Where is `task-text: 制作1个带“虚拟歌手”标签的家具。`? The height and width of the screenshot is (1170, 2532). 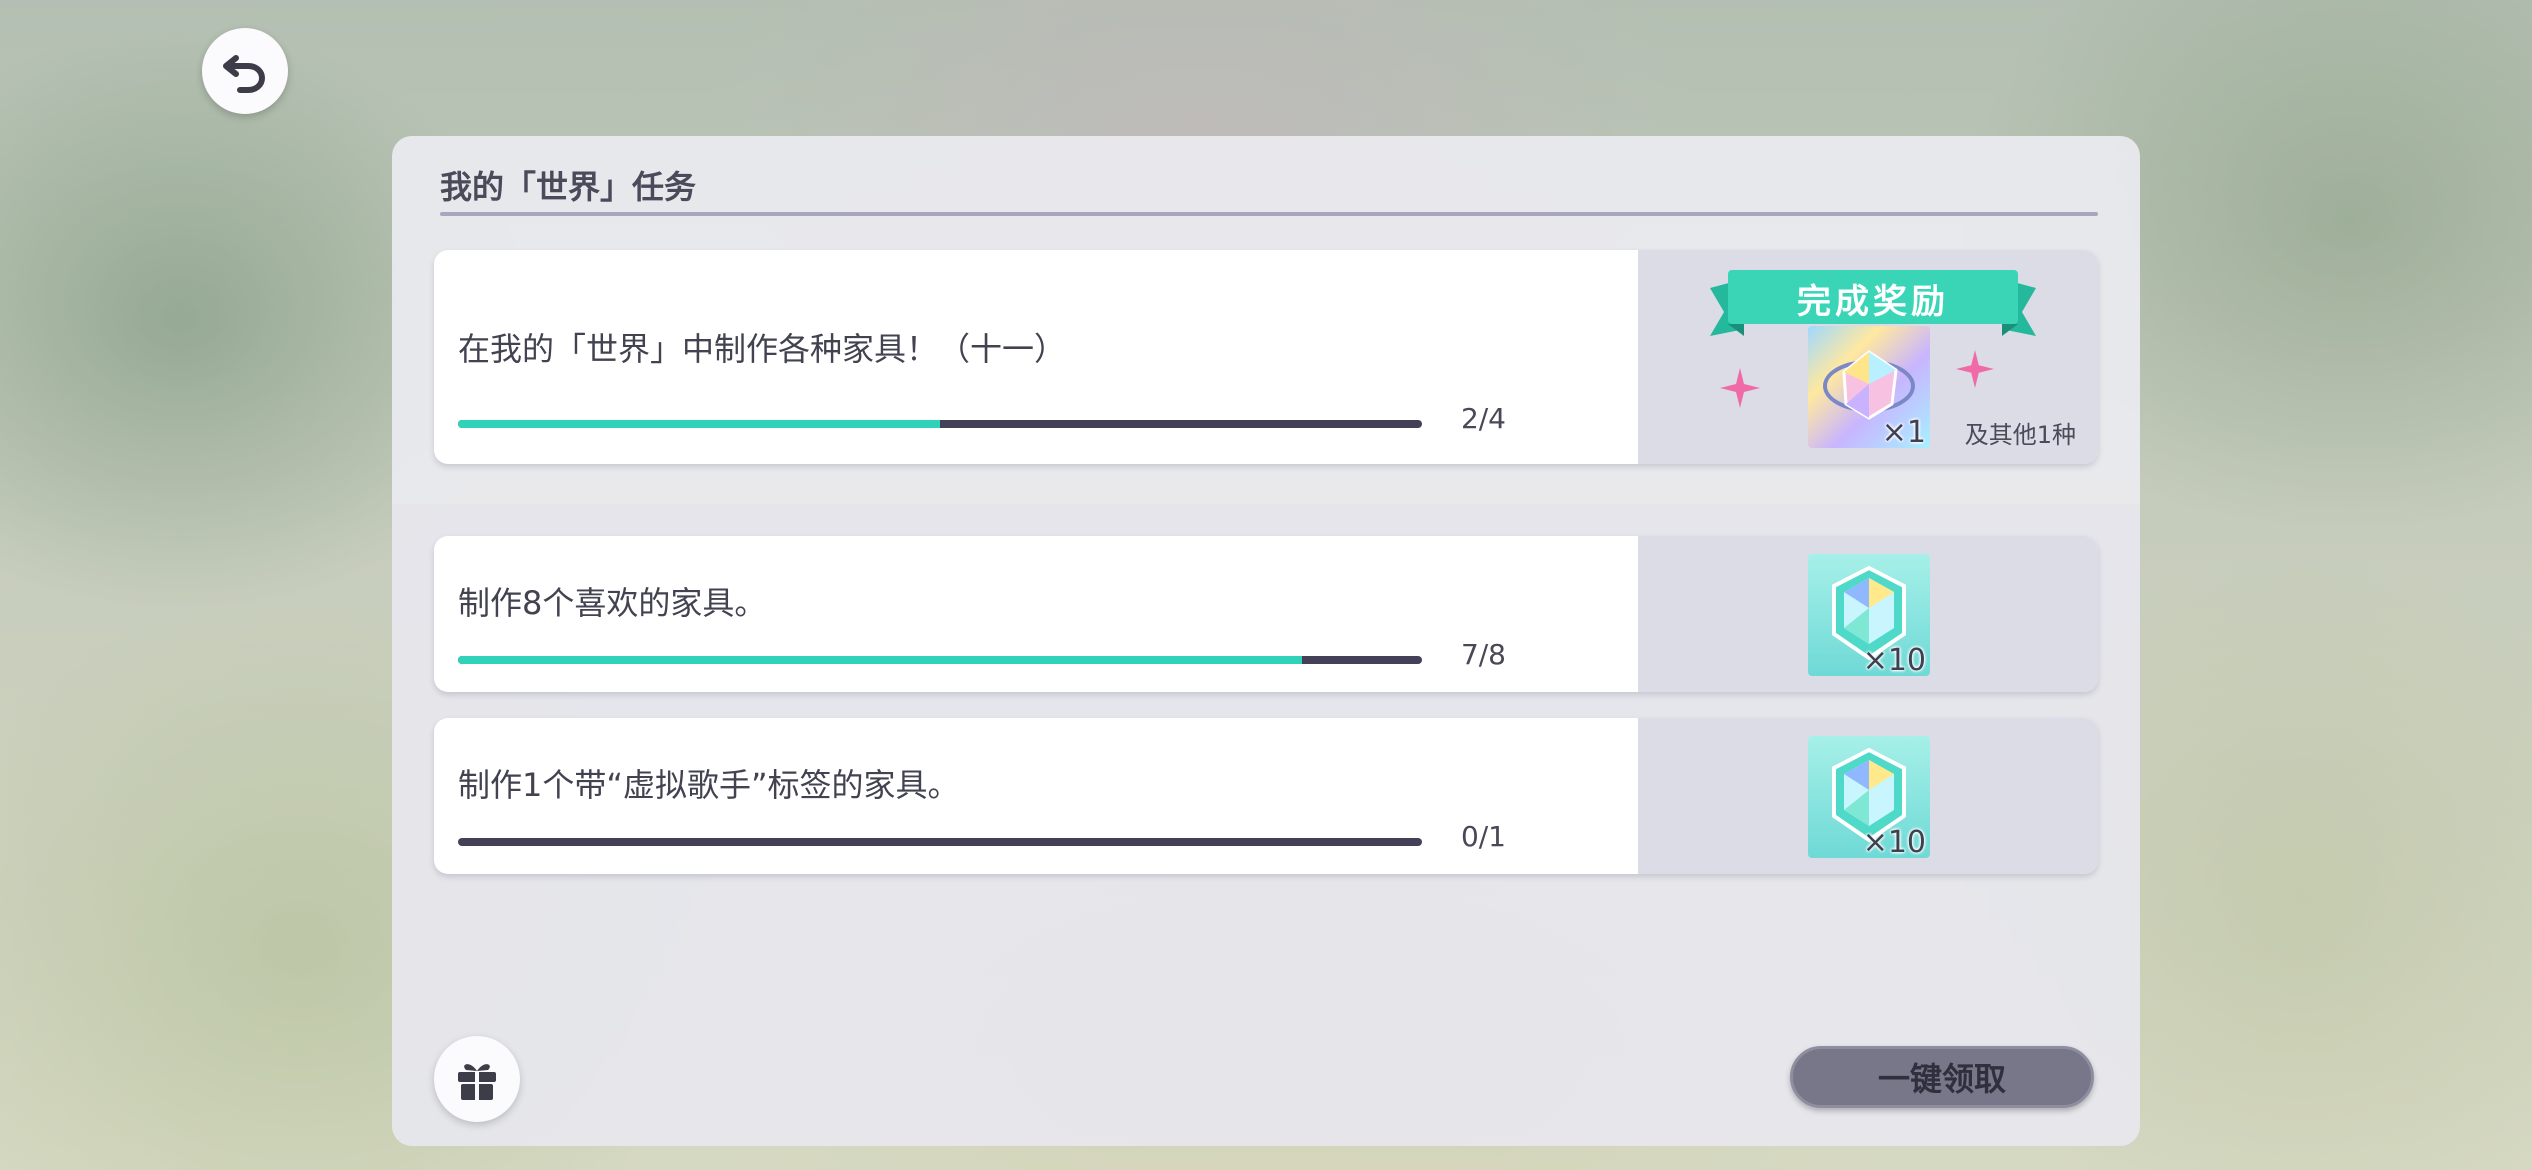 task-text: 制作1个带“虚拟歌手”标签的家具。 is located at coordinates (709, 785).